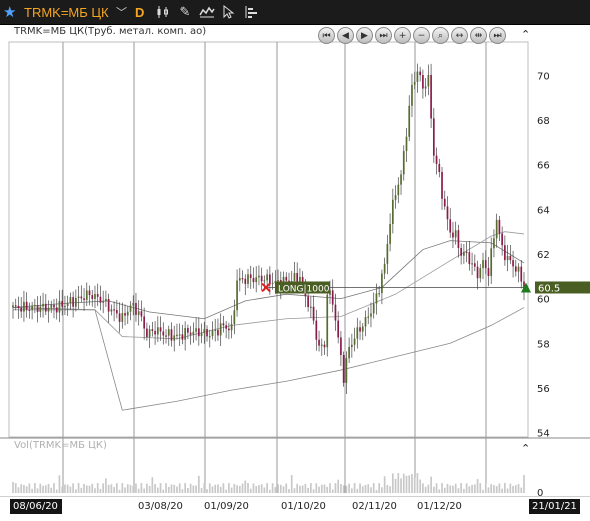 The width and height of the screenshot is (590, 521). Describe the element at coordinates (185, 12) in the screenshot. I see `pencil-icon: ✎` at that location.